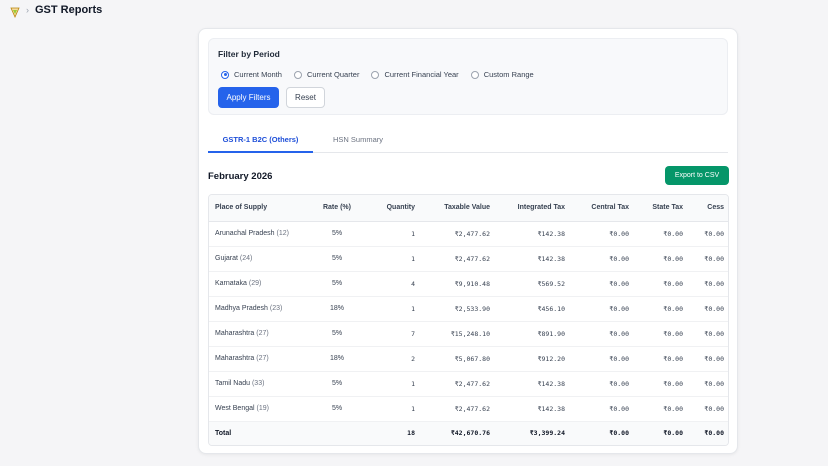 Image resolution: width=828 pixels, height=466 pixels. What do you see at coordinates (458, 284) in the screenshot?
I see `cell-taxable: ₹9,910.48` at bounding box center [458, 284].